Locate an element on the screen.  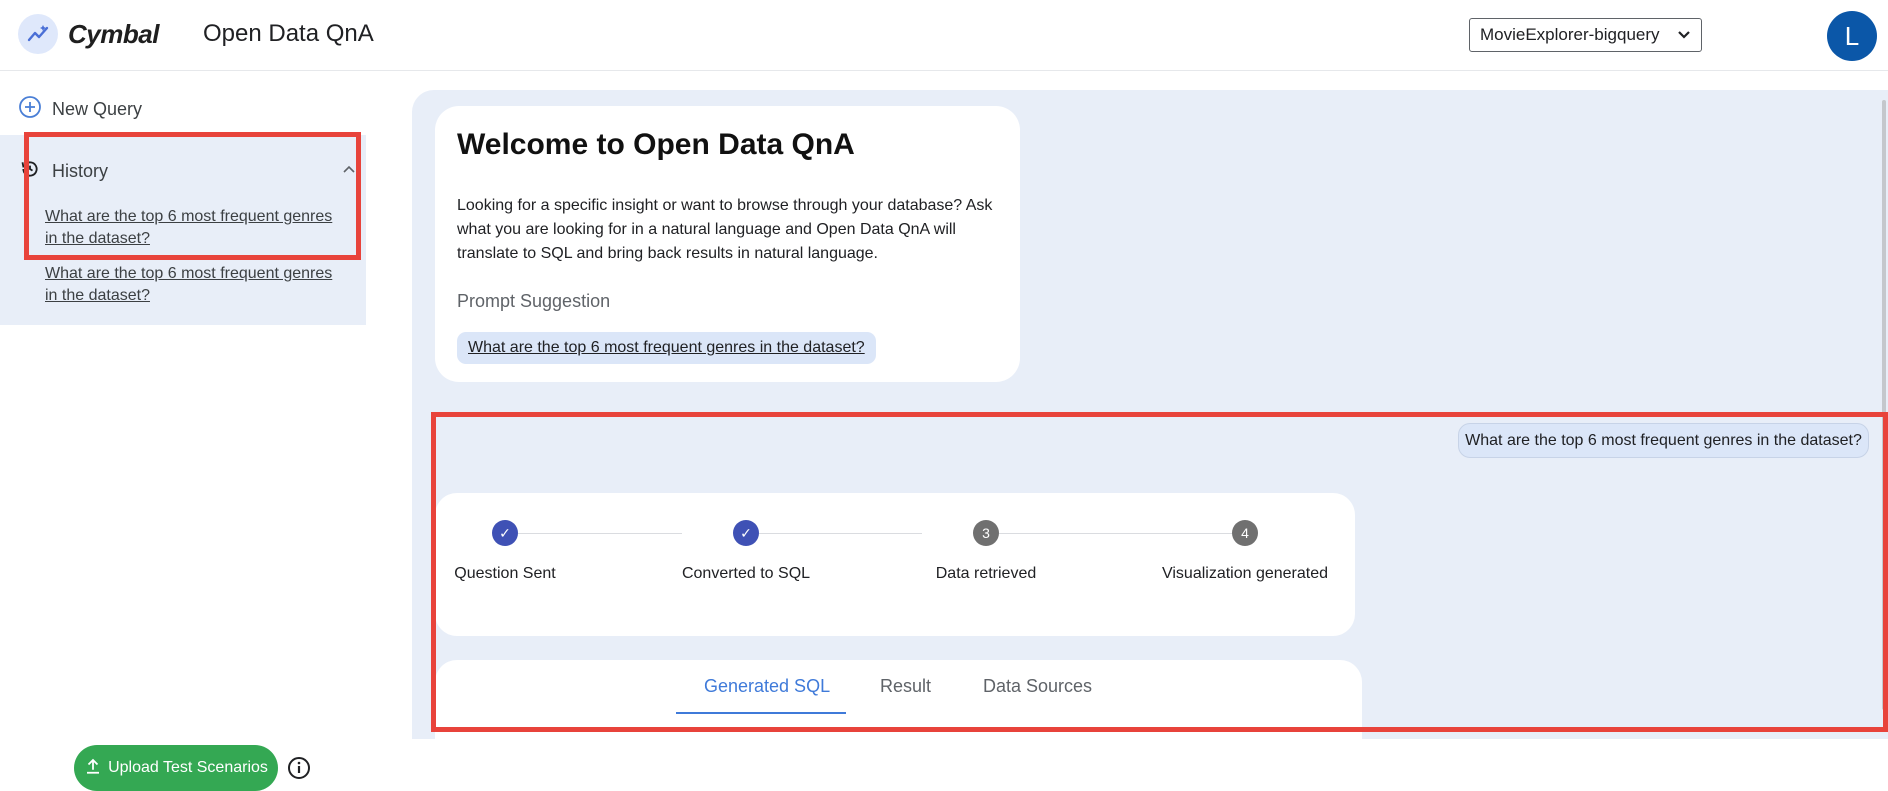
trend-chart-icon is located at coordinates (38, 34).